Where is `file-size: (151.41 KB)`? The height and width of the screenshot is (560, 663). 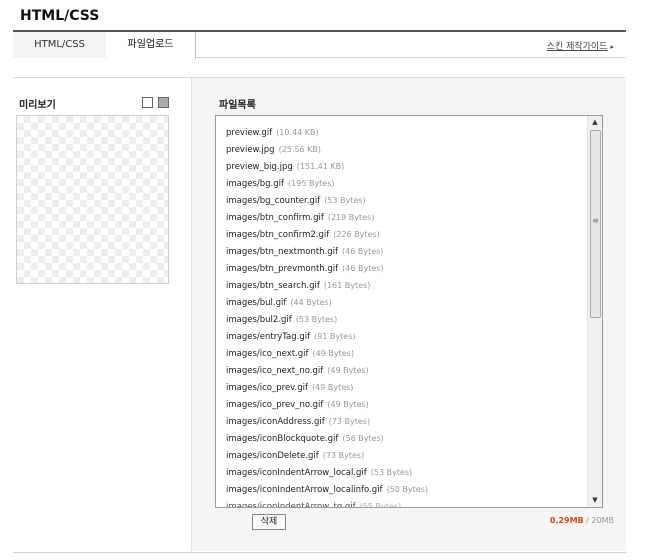
file-size: (151.41 KB) is located at coordinates (320, 166).